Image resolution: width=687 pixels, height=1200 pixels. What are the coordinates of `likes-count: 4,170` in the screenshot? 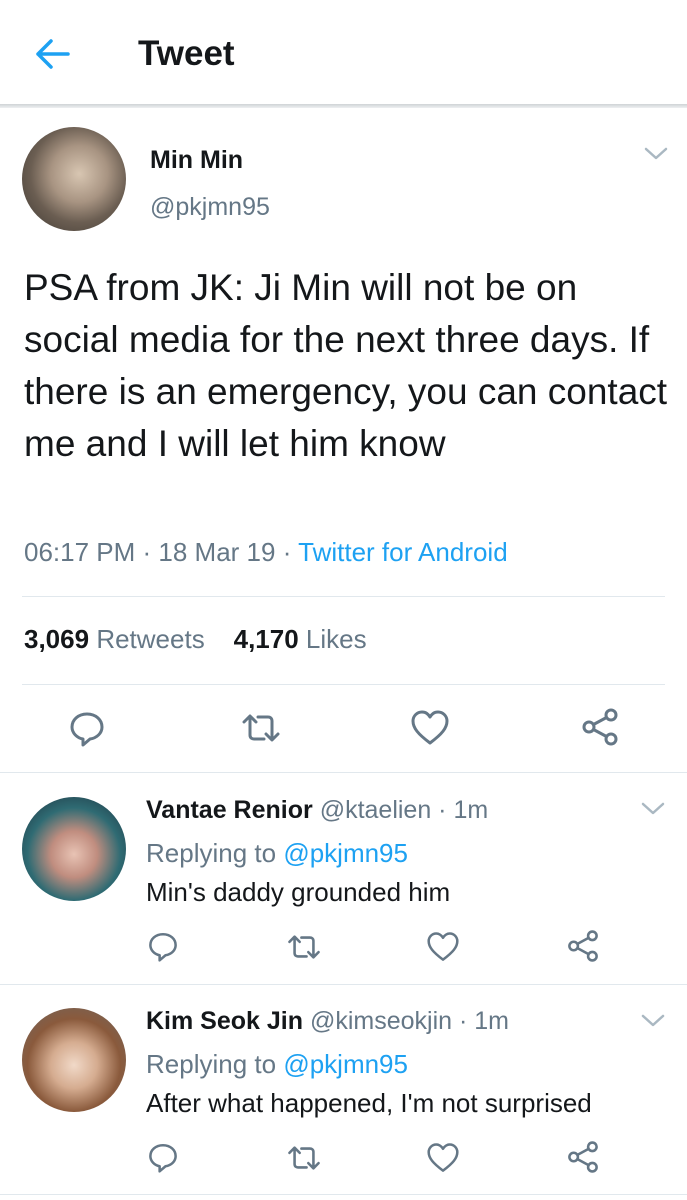 It's located at (266, 639).